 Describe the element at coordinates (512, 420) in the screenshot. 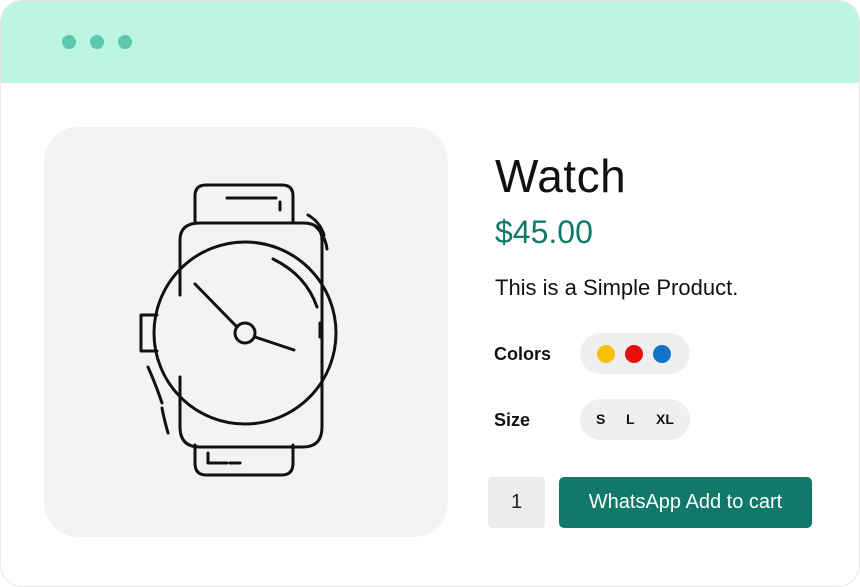

I see `size-label: Size` at that location.